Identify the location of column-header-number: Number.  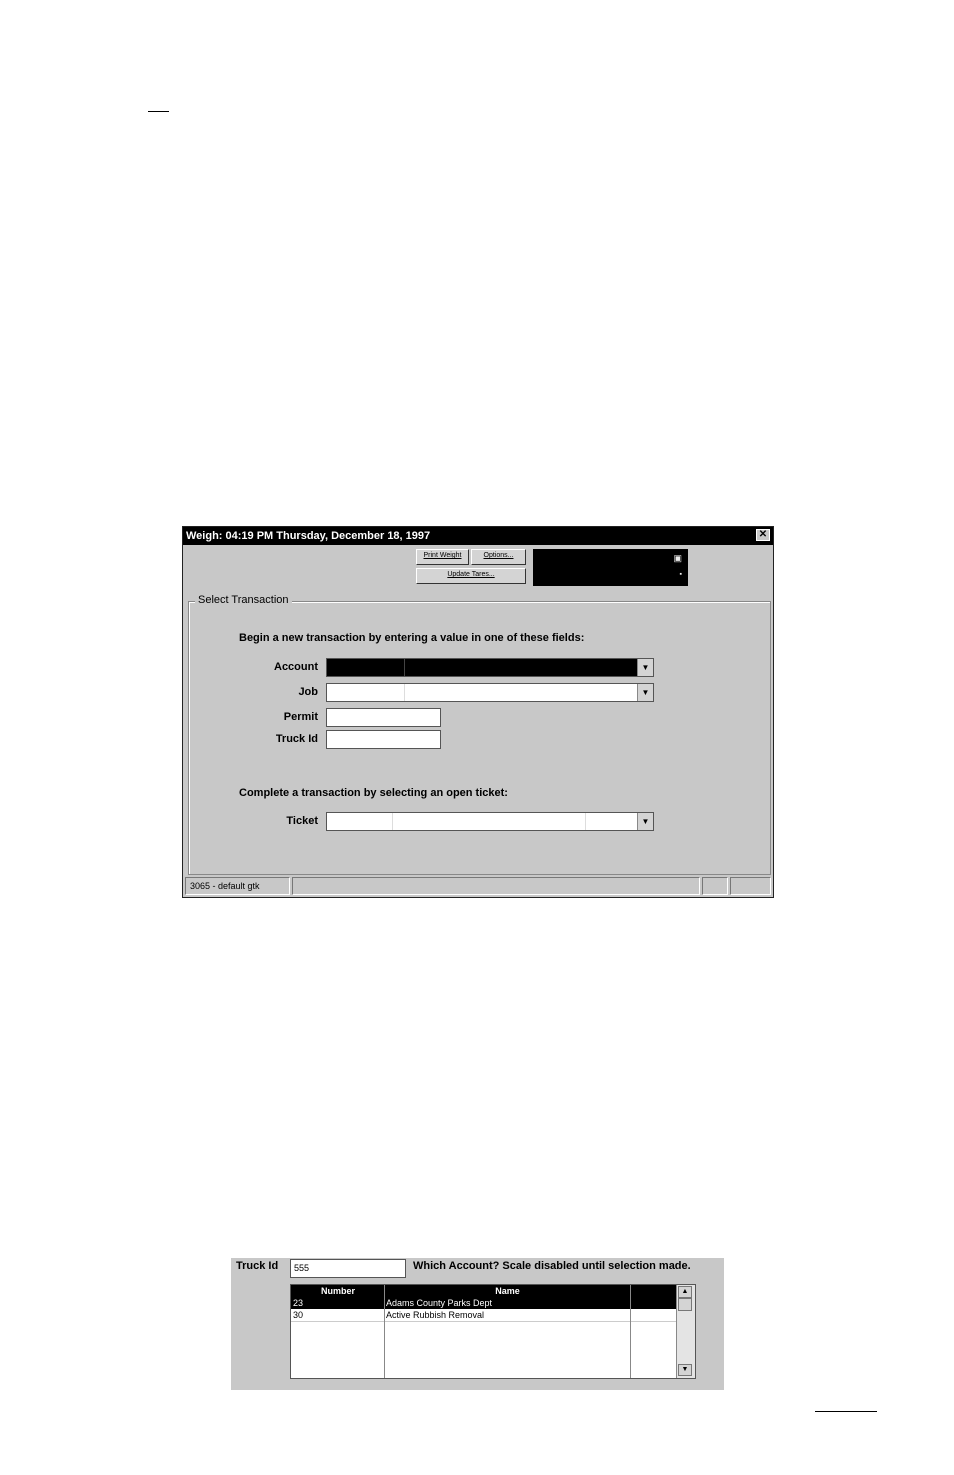
(338, 1291).